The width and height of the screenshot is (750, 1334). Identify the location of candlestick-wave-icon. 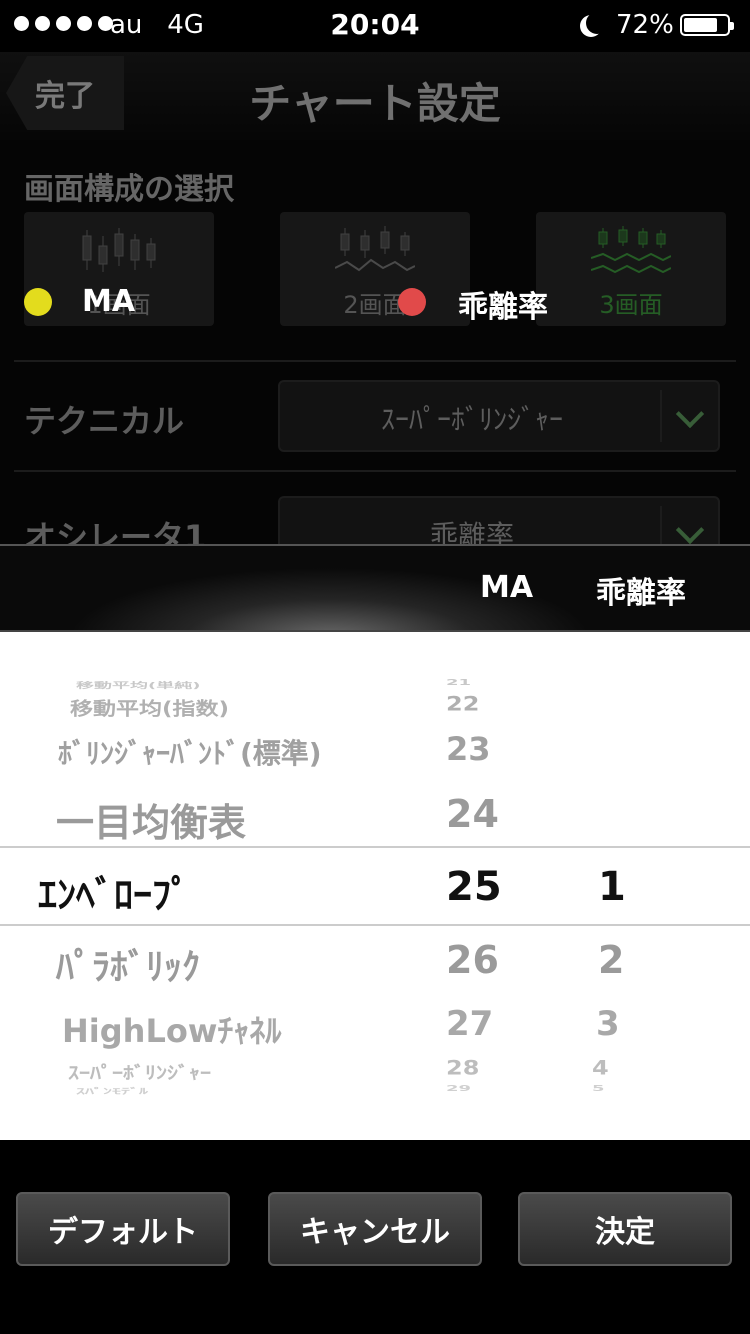
(375, 249).